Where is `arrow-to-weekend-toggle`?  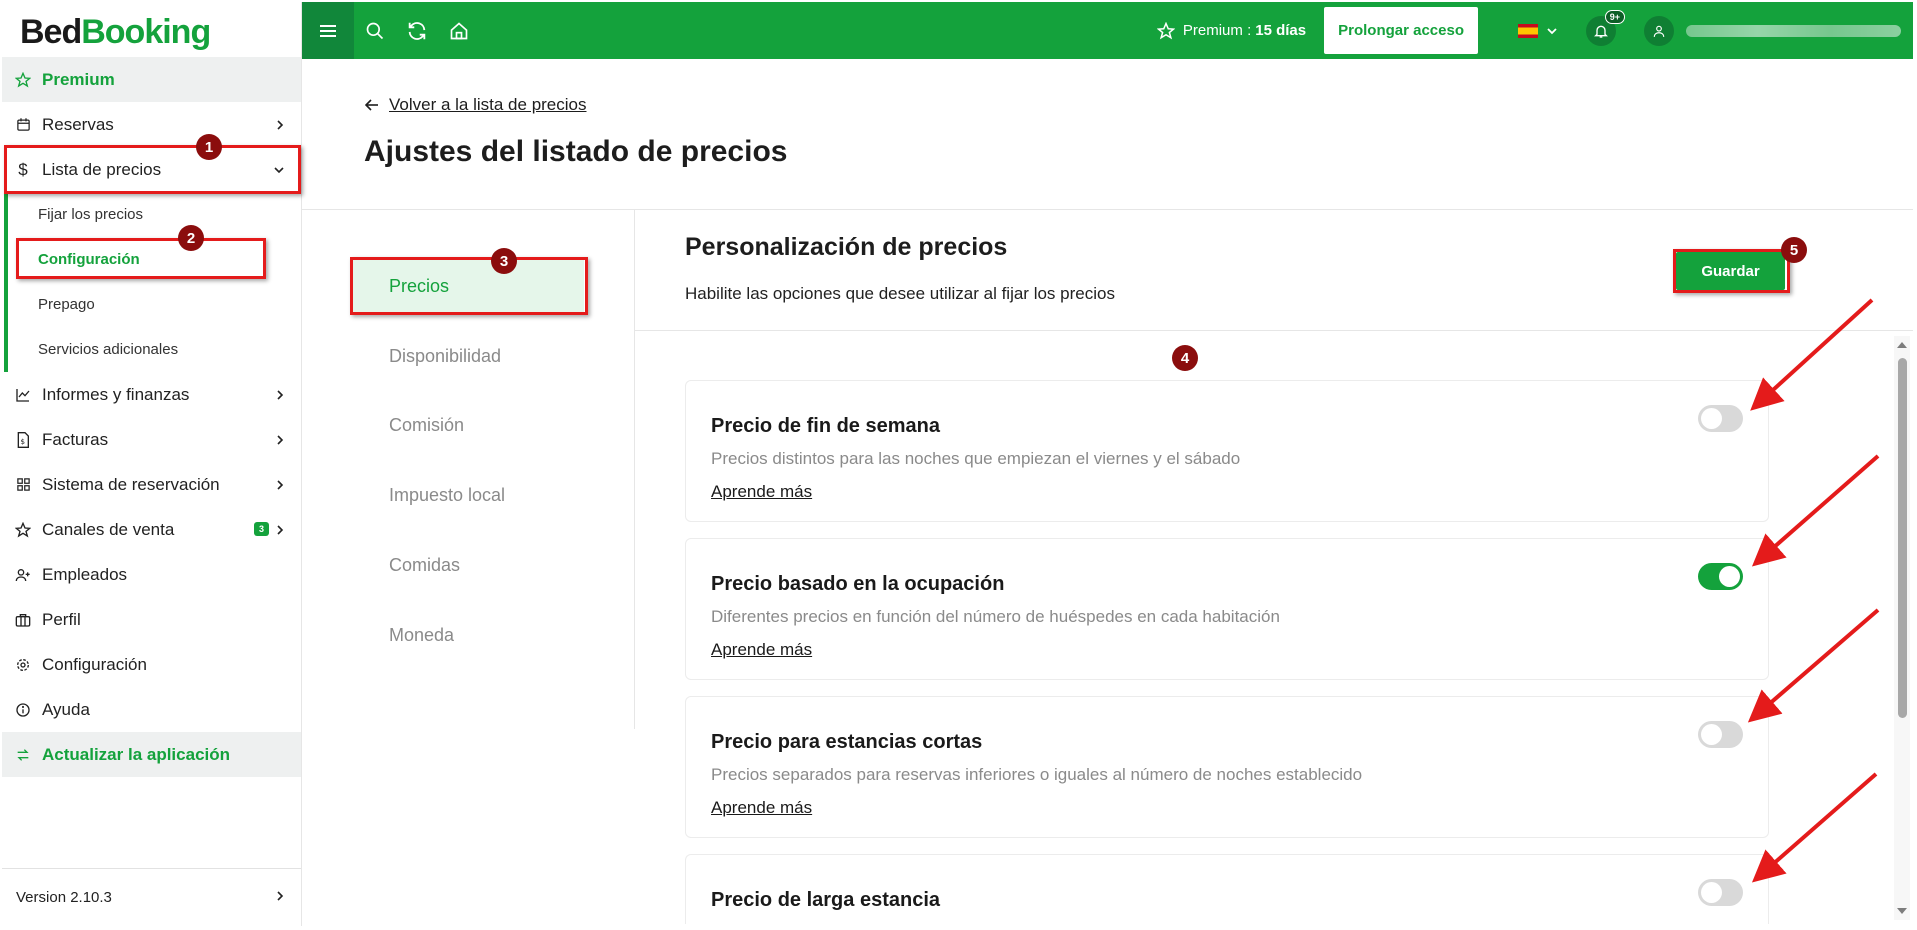 arrow-to-weekend-toggle is located at coordinates (1812, 354).